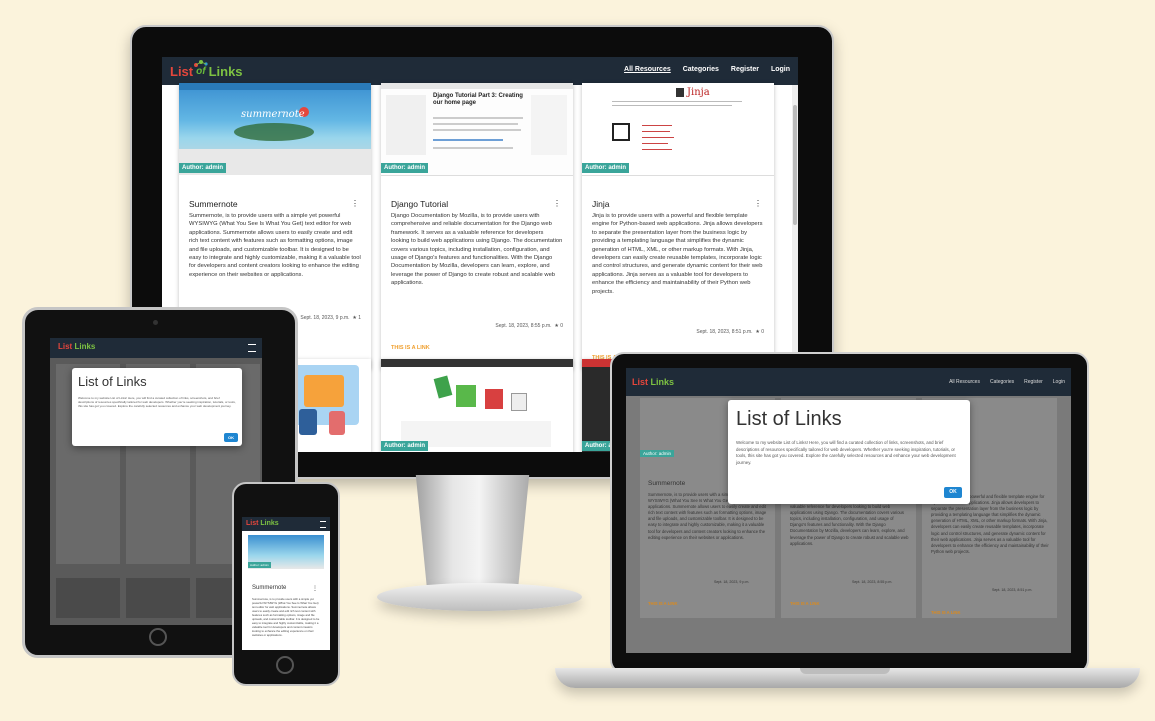  I want to click on tablet-home-button, so click(158, 637).